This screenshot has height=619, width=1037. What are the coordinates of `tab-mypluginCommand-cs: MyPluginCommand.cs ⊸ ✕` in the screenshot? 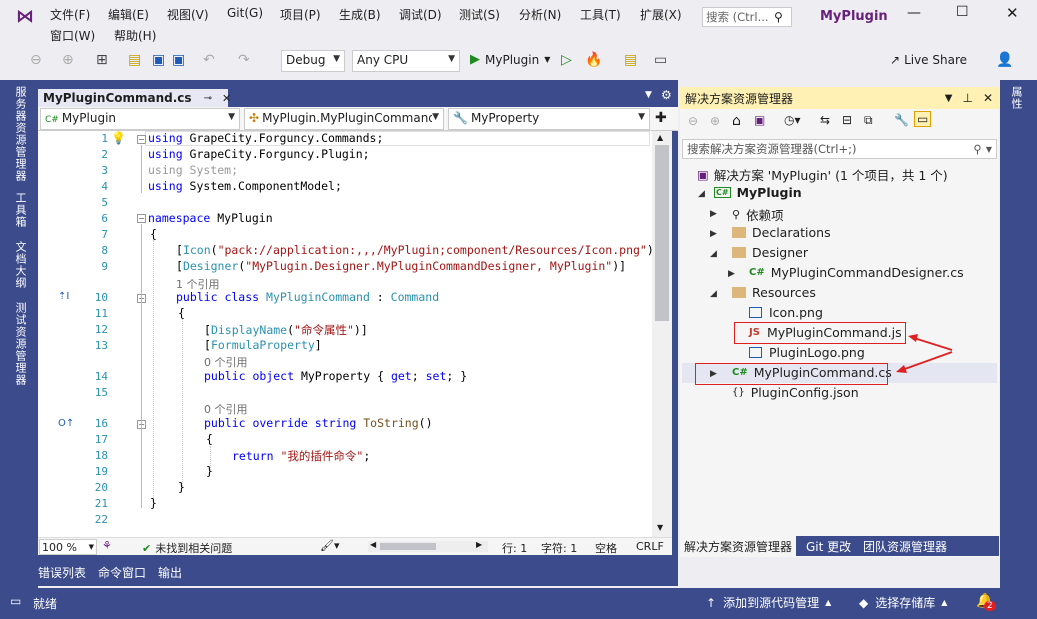 It's located at (134, 97).